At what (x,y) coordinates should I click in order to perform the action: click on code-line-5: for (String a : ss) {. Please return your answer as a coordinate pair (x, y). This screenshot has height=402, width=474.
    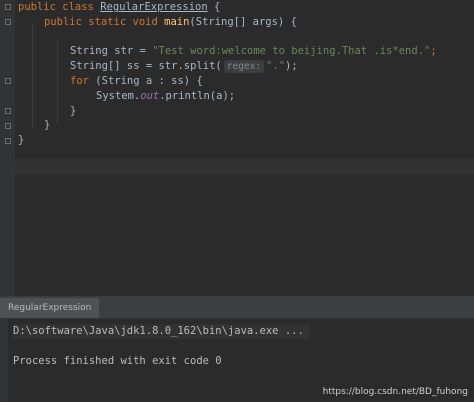
    Looking at the image, I should click on (136, 81).